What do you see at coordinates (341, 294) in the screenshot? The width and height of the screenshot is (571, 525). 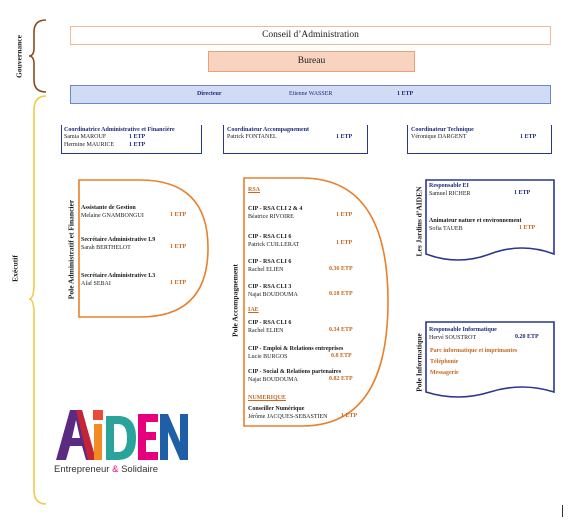 I see `role-etp: 0.18 ETP` at bounding box center [341, 294].